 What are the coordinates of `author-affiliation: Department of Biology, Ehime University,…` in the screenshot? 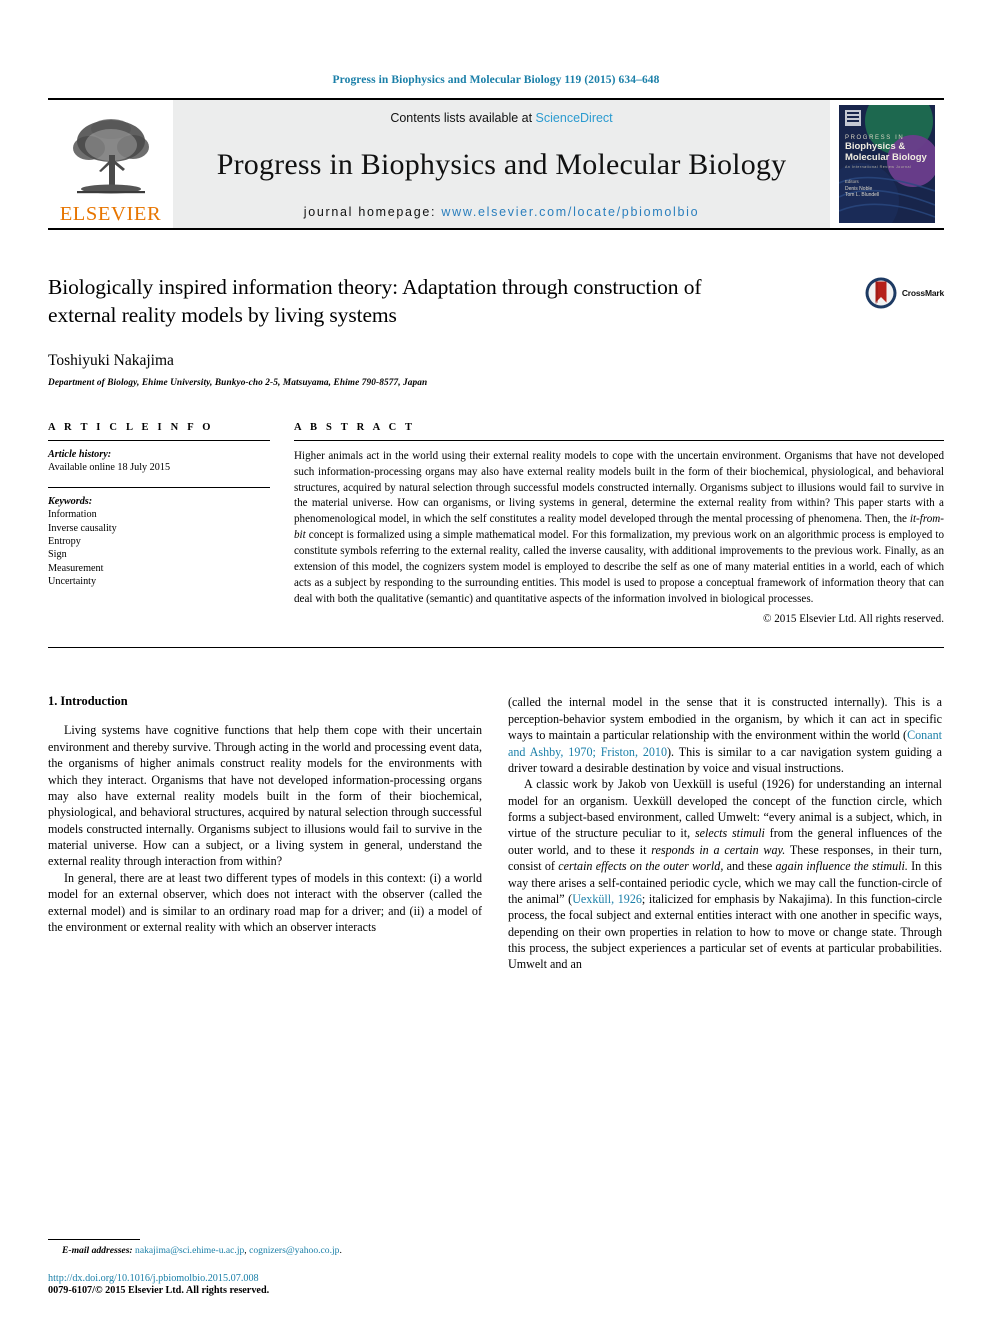 It's located at (238, 382).